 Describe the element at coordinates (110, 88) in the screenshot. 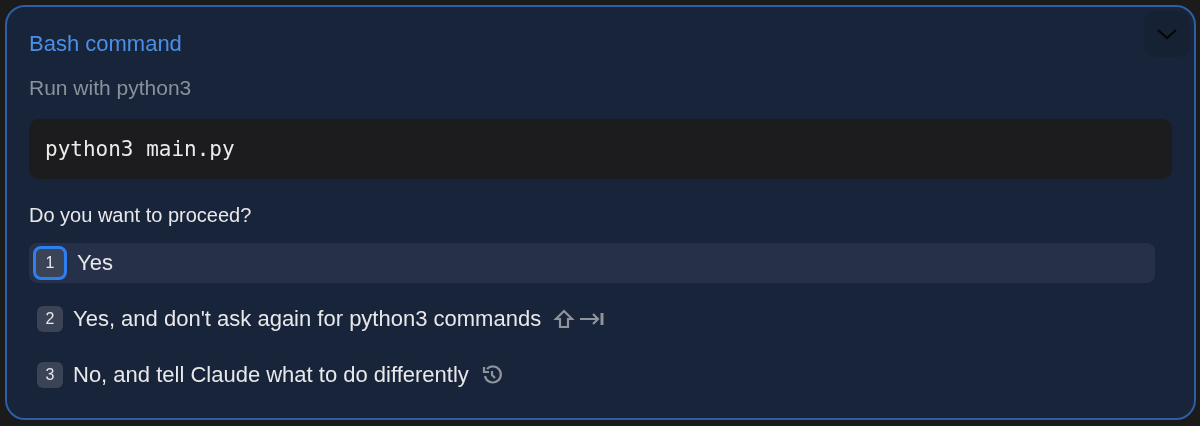

I see `command-description: Run with python3` at that location.